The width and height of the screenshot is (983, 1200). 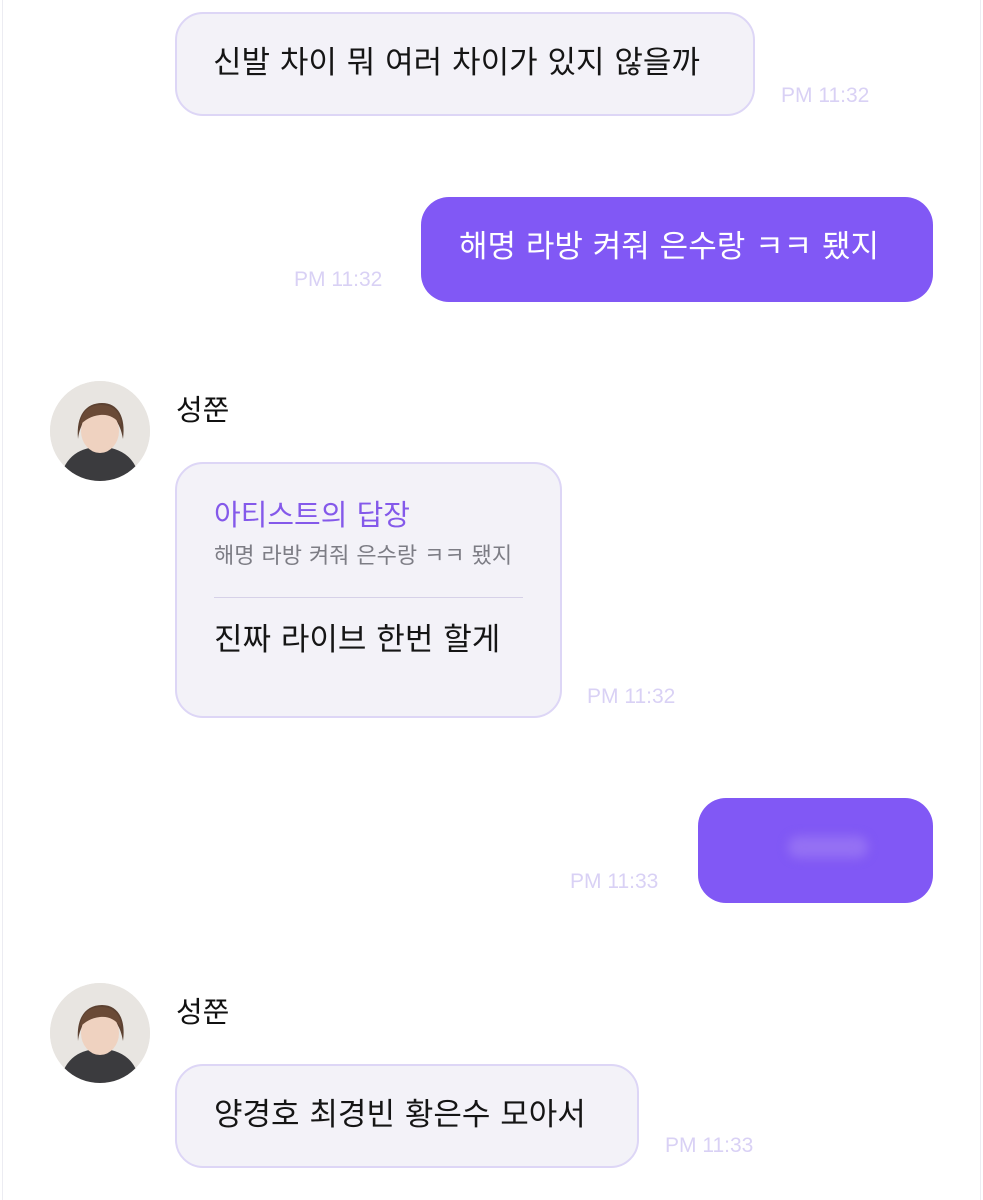 I want to click on artist-reply-label: 아티스트의 답장, so click(x=312, y=515).